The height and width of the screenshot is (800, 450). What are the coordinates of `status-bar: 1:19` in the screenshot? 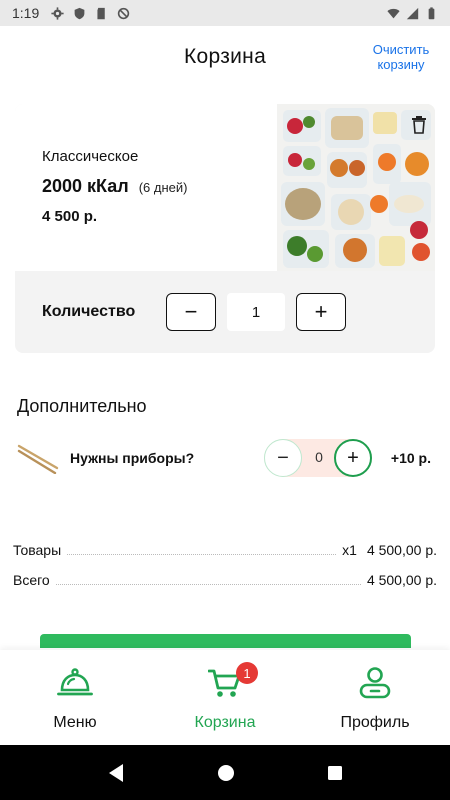 It's located at (225, 13).